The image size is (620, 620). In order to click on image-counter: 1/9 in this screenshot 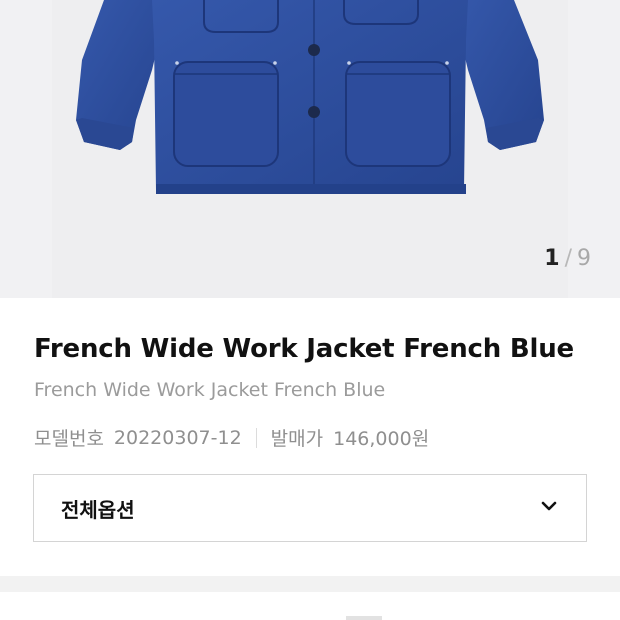, I will do `click(568, 258)`.